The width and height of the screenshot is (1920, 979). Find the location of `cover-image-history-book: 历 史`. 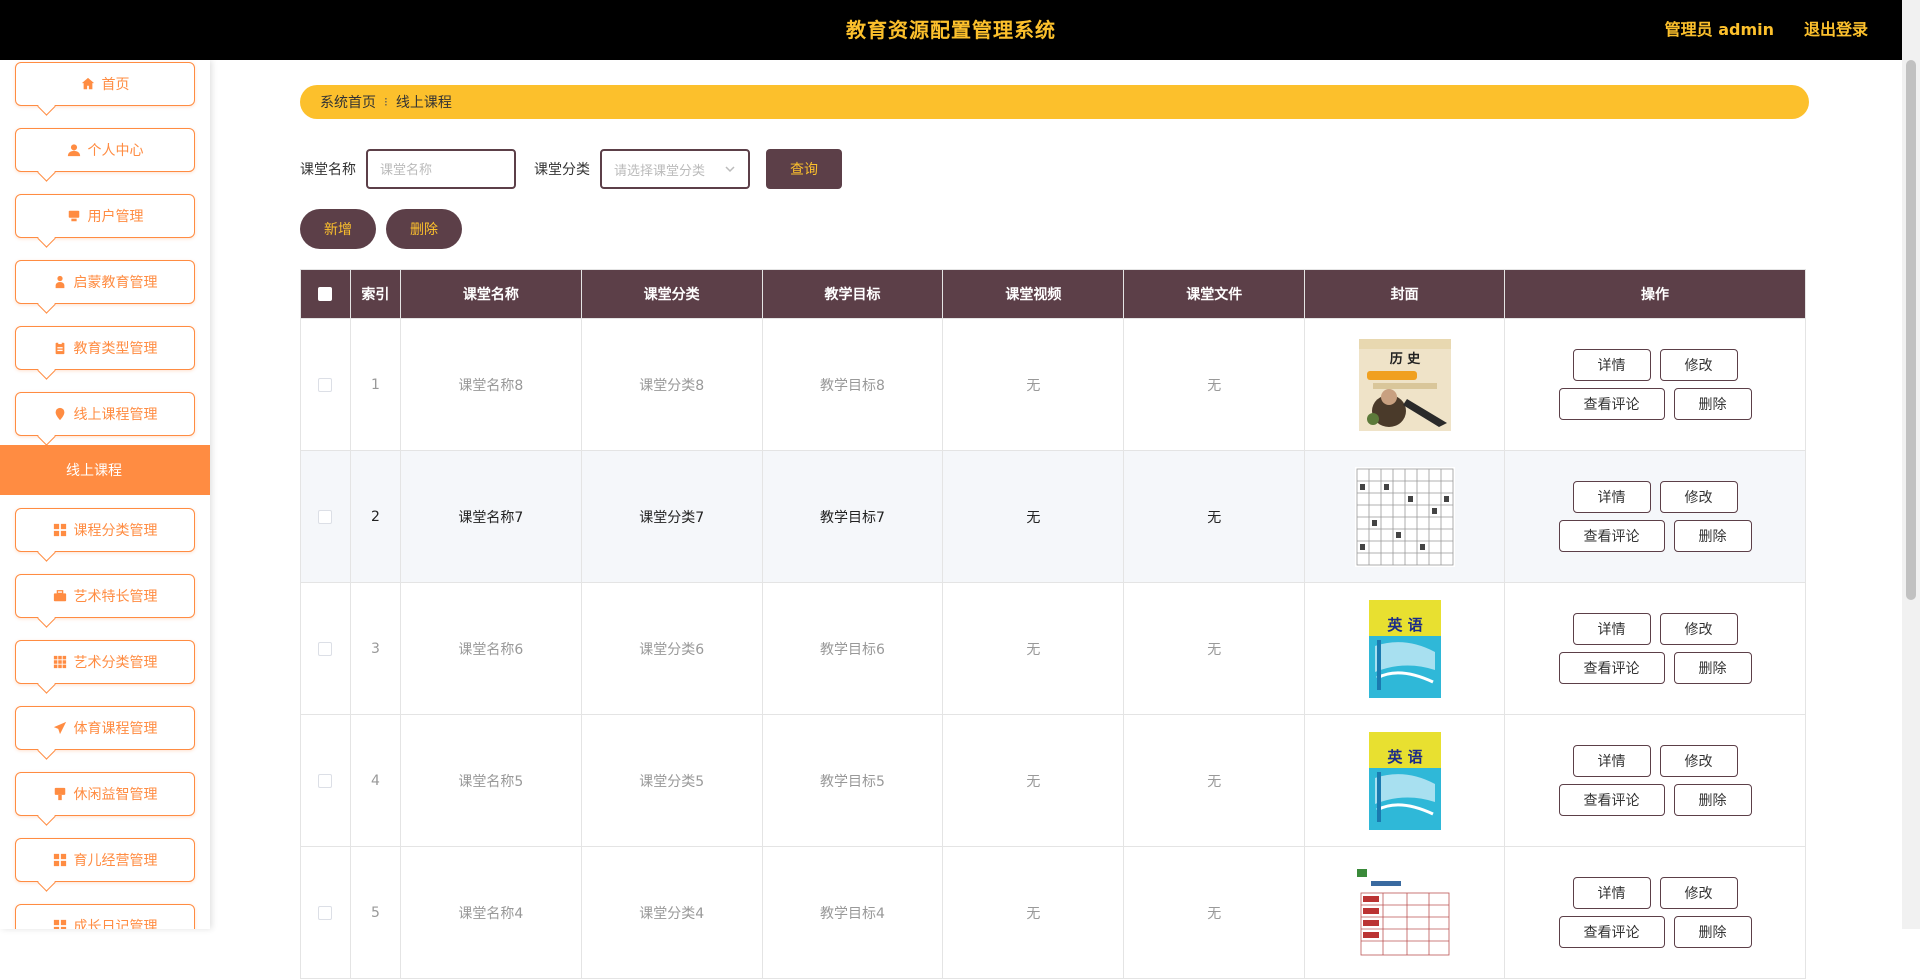

cover-image-history-book: 历 史 is located at coordinates (1404, 384).